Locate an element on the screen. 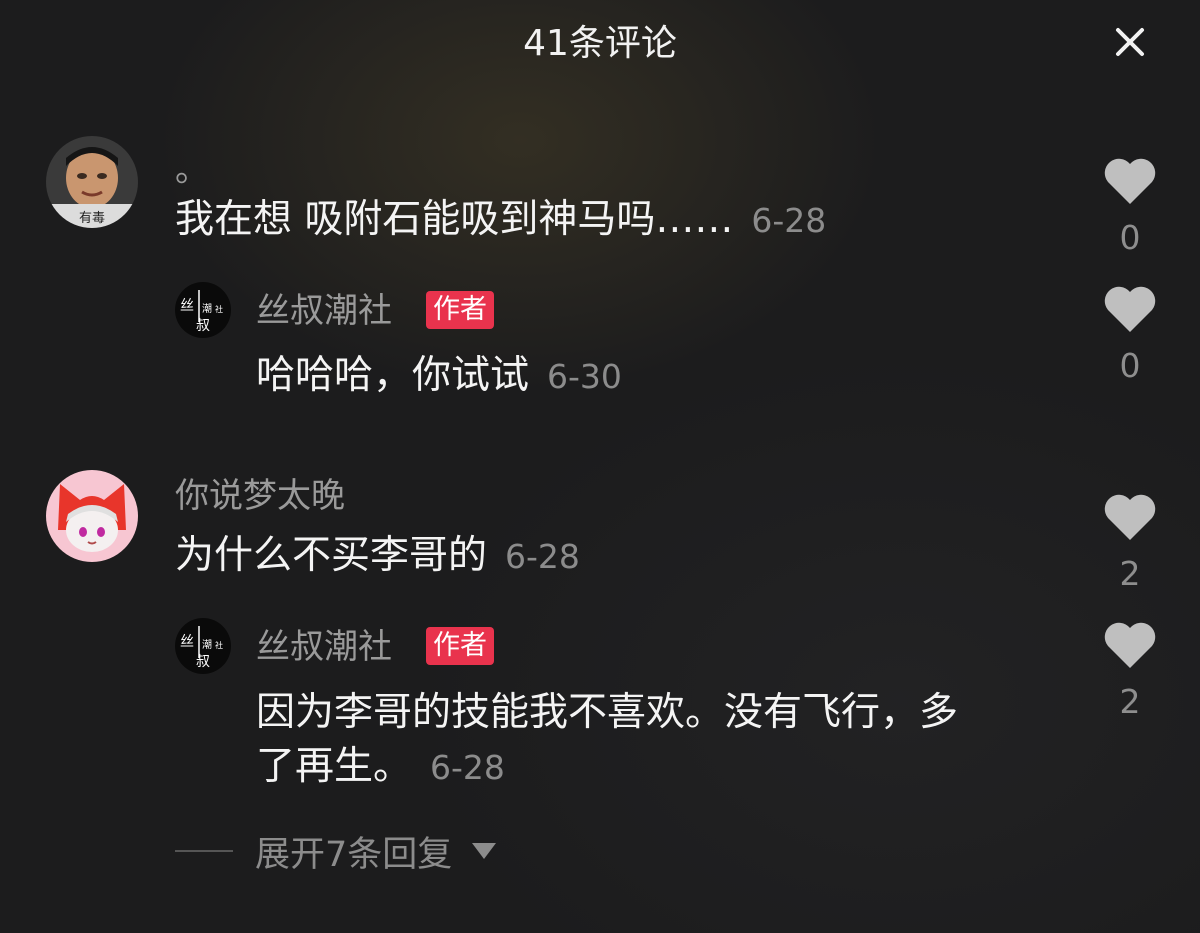  comment-count-title: 41条评论 is located at coordinates (600, 43).